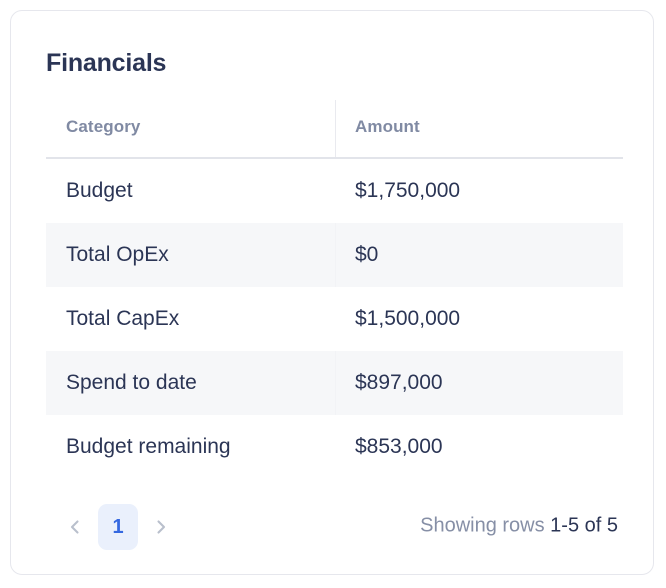  I want to click on page-button-1: 1, so click(118, 527).